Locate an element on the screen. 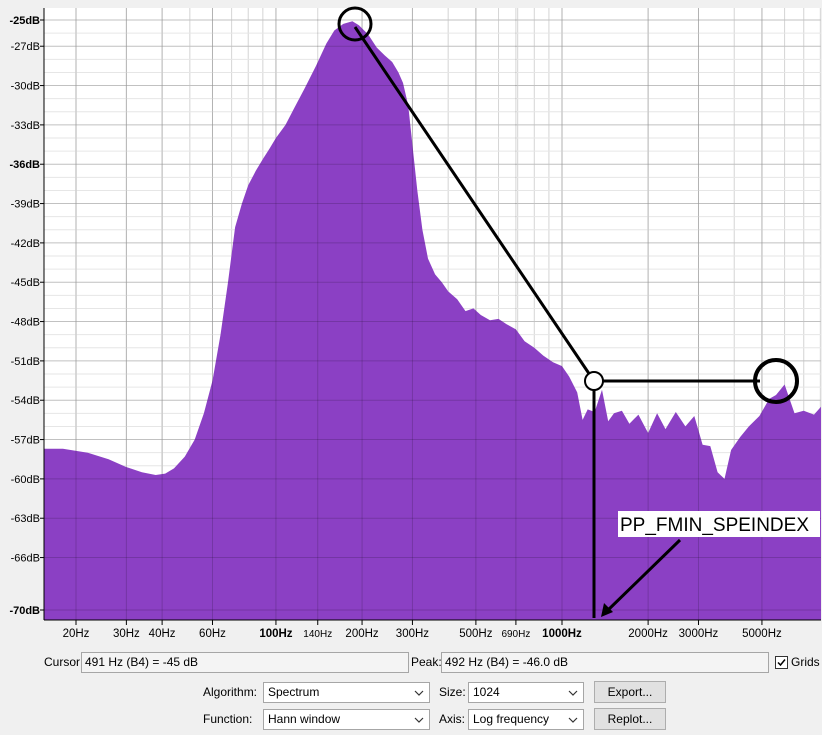  y-tick-label: -60dB is located at coordinates (25, 480).